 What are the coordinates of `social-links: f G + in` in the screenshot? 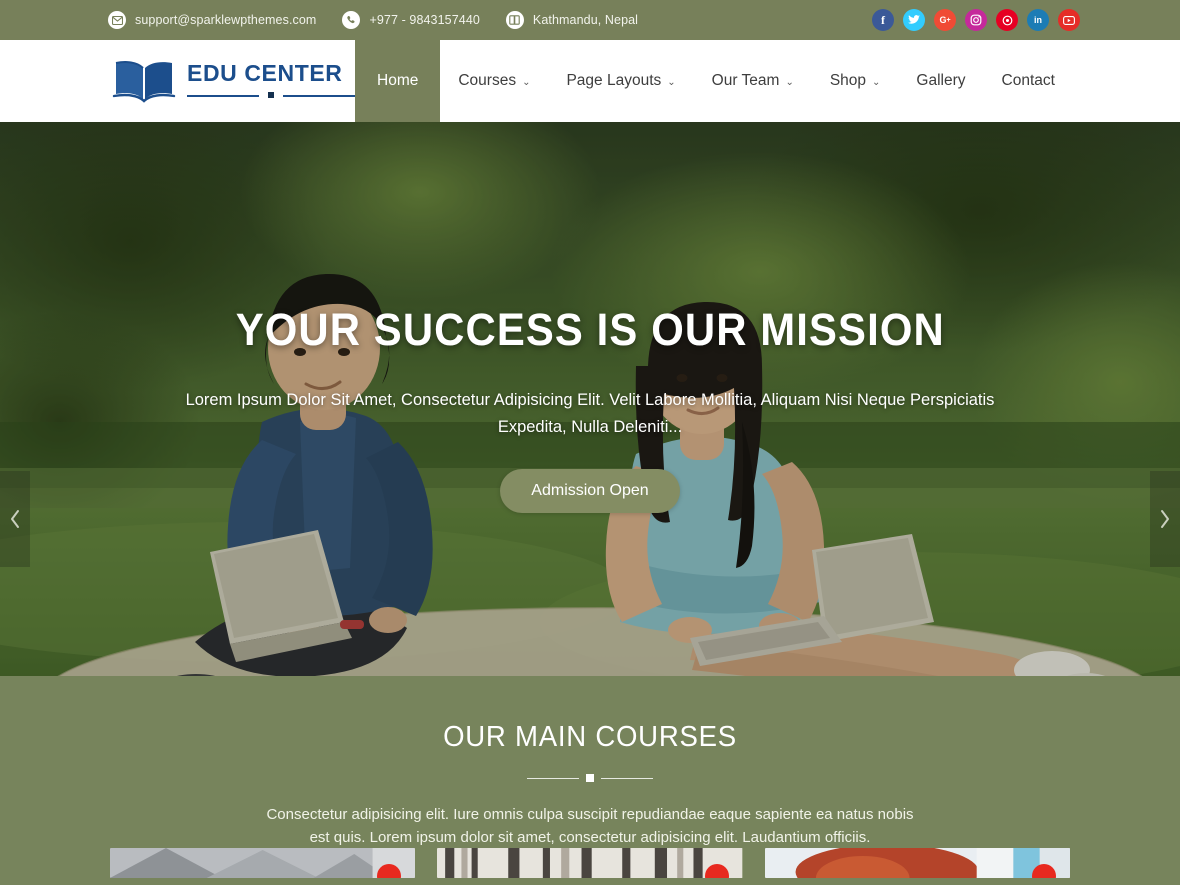 It's located at (976, 20).